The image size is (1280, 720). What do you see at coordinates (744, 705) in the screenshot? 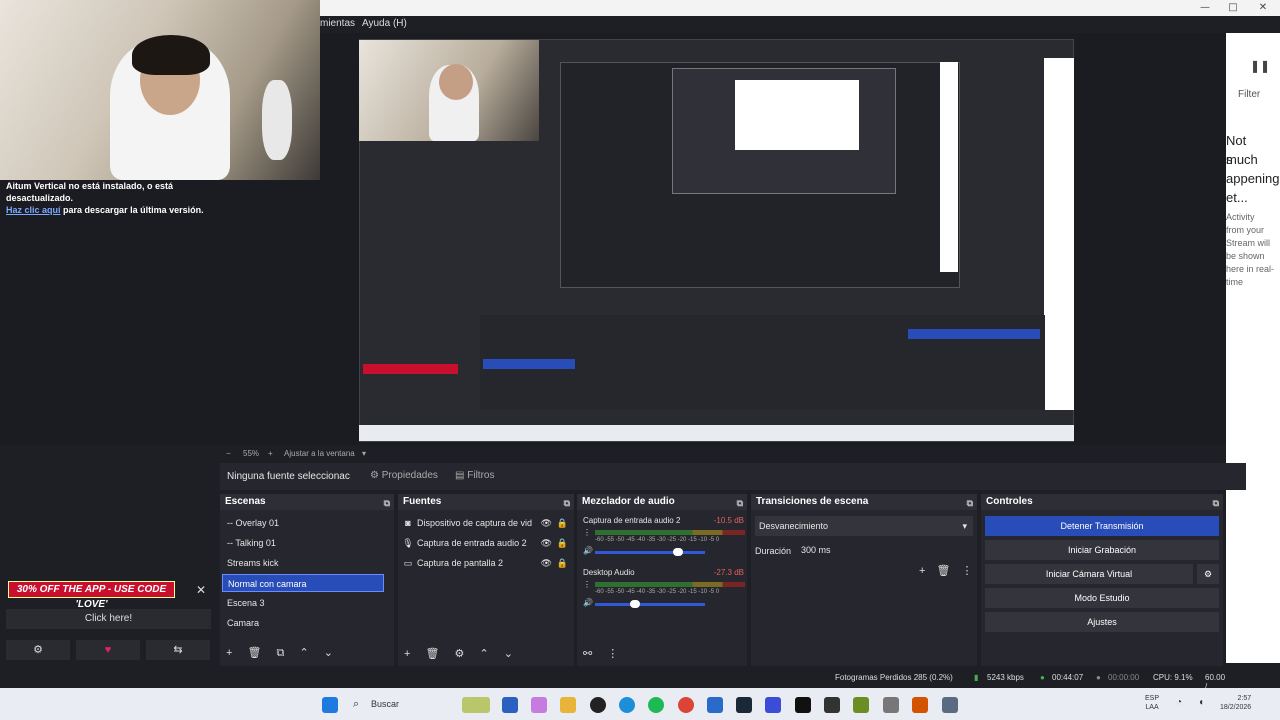
I see `steam-icon` at bounding box center [744, 705].